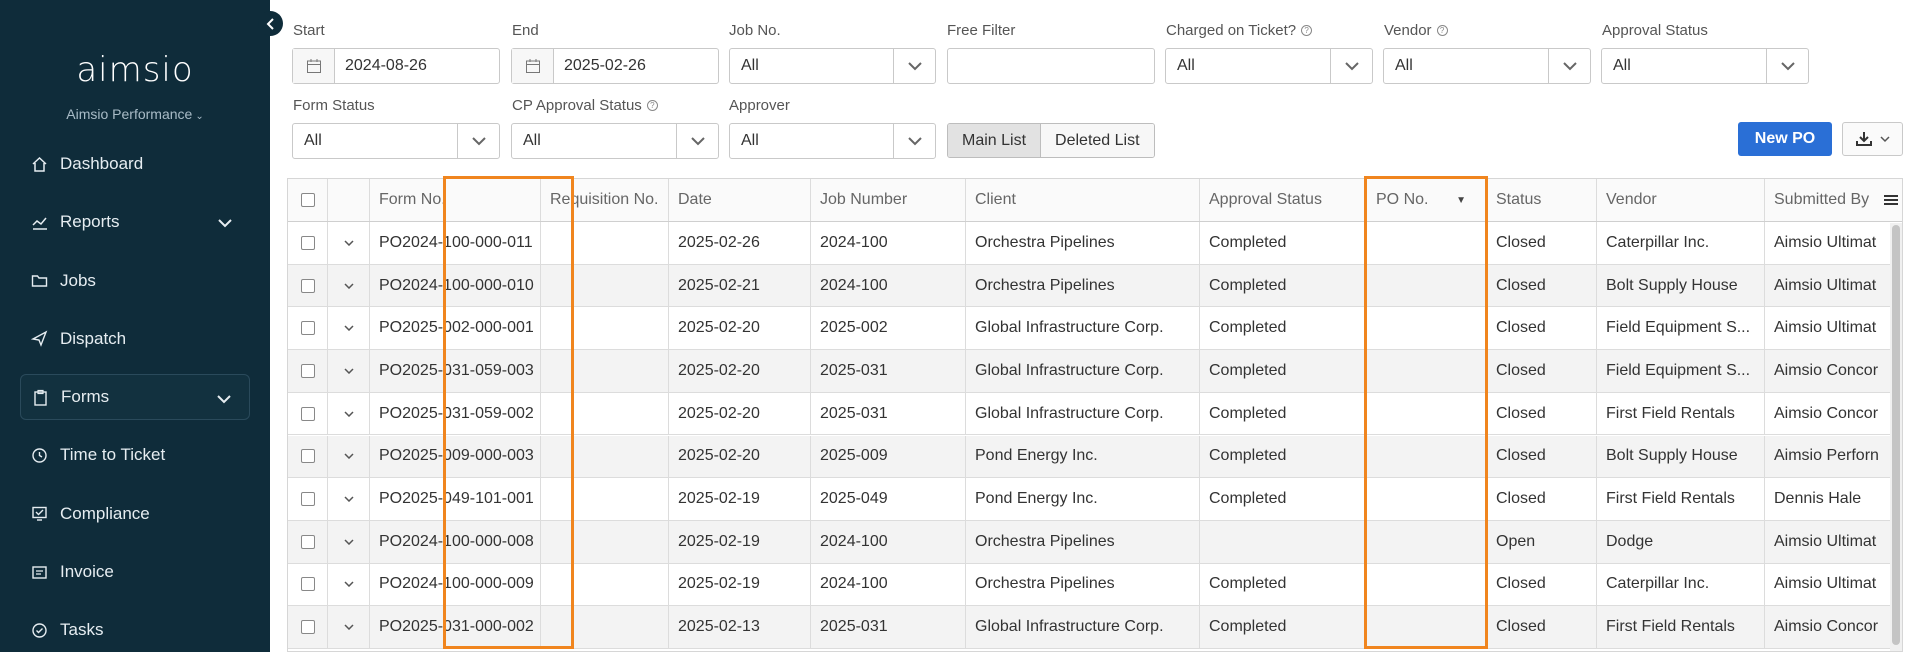 Image resolution: width=1920 pixels, height=666 pixels. What do you see at coordinates (1083, 584) in the screenshot?
I see `cell-client: Orchestra Pipelines` at bounding box center [1083, 584].